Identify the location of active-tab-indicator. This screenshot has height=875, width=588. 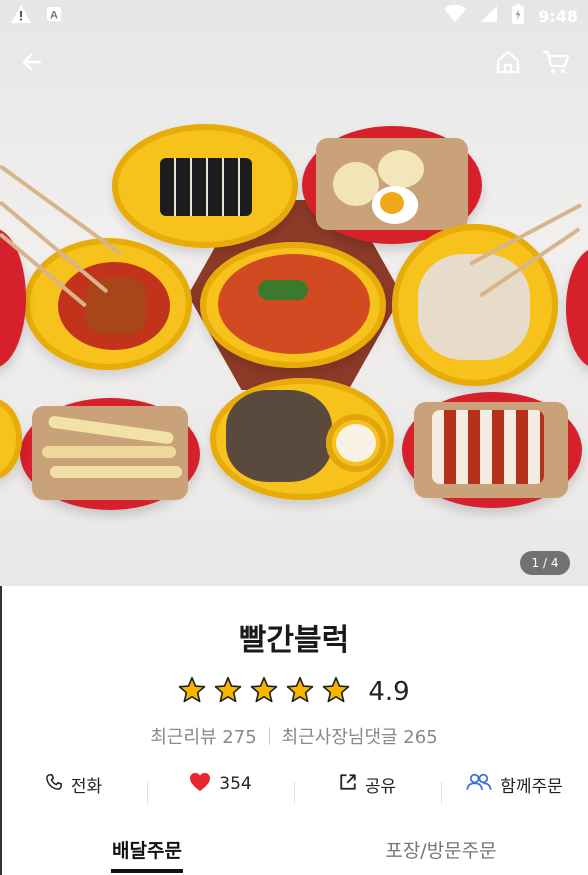
(147, 871).